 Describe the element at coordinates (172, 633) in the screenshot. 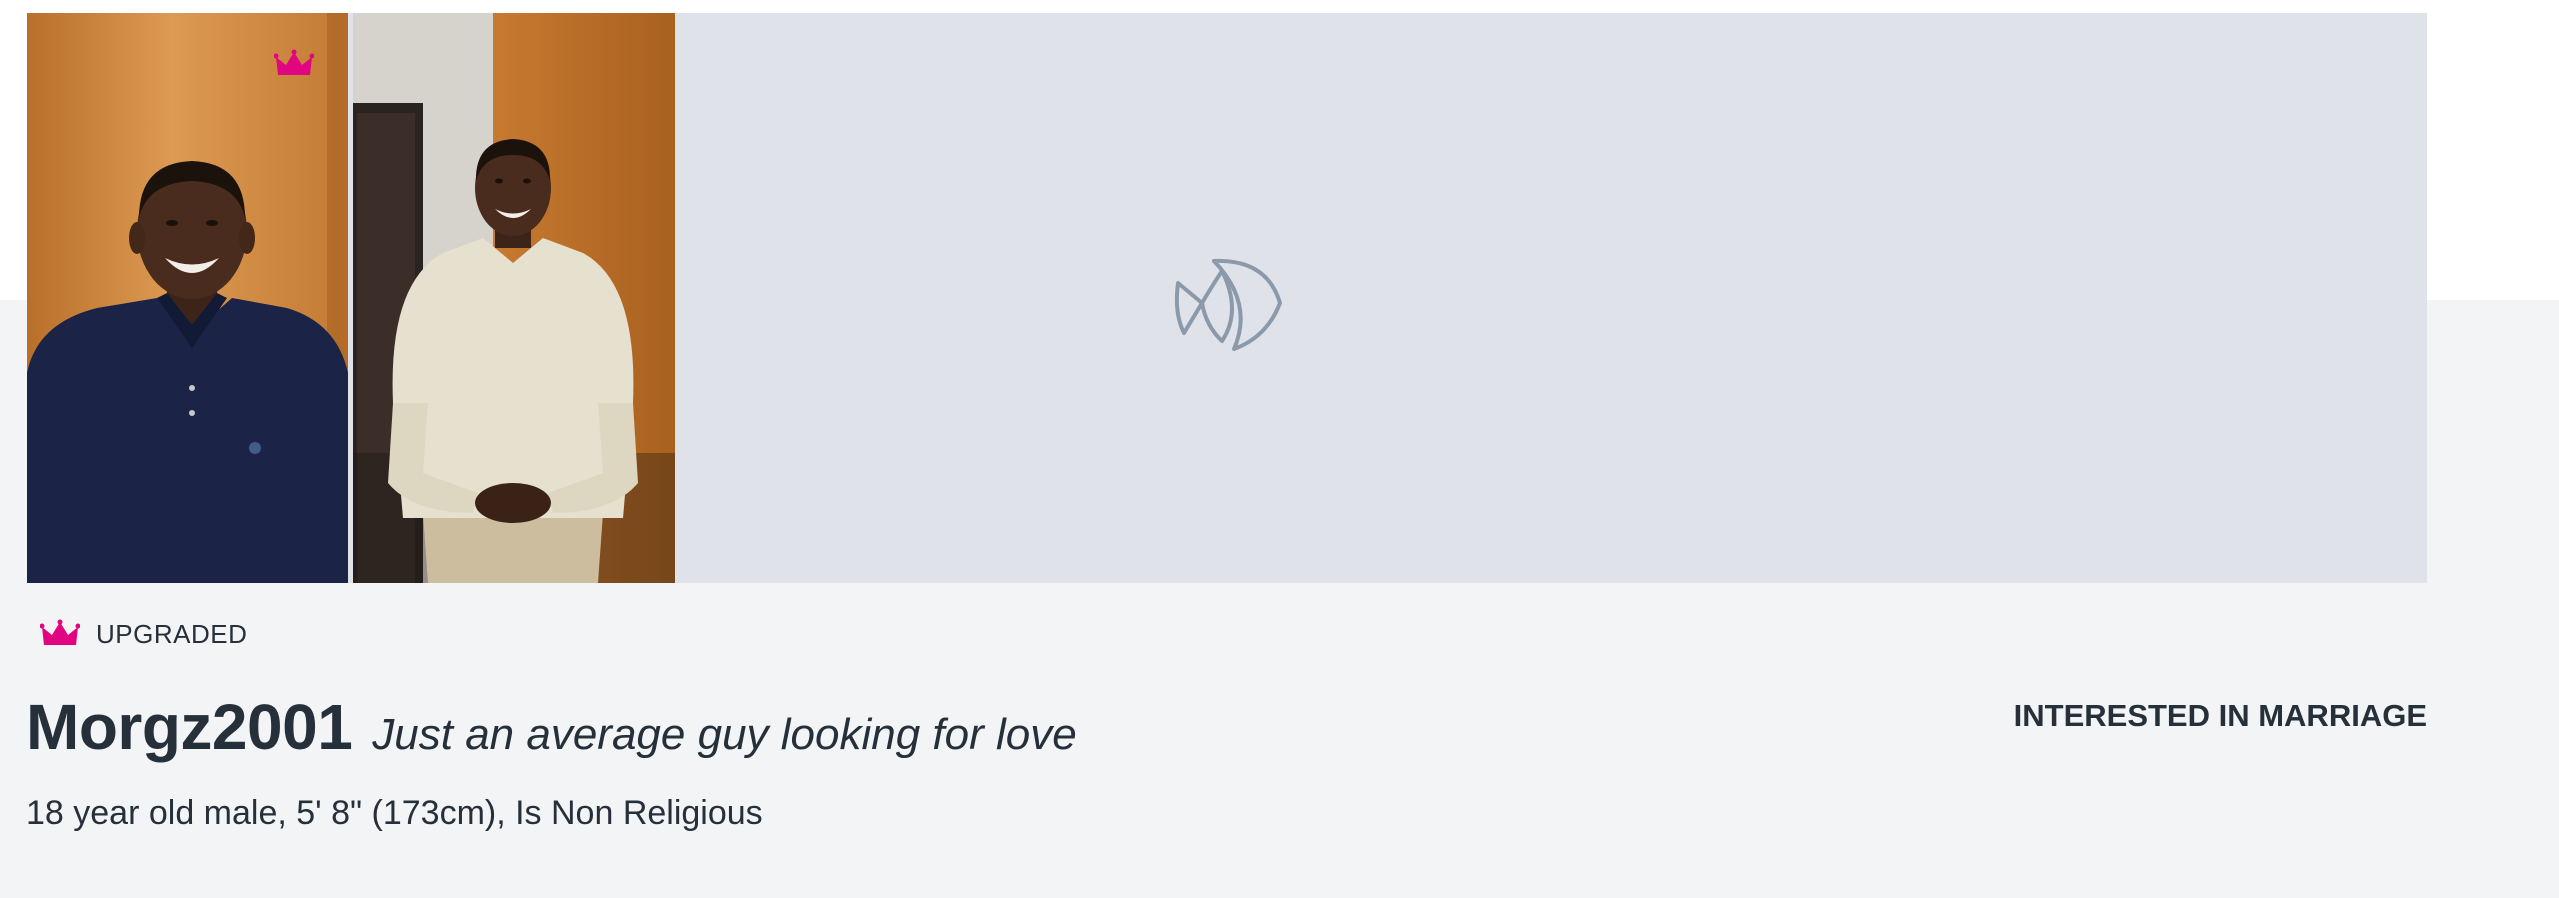

I see `upgraded-label: UPGRADED` at that location.